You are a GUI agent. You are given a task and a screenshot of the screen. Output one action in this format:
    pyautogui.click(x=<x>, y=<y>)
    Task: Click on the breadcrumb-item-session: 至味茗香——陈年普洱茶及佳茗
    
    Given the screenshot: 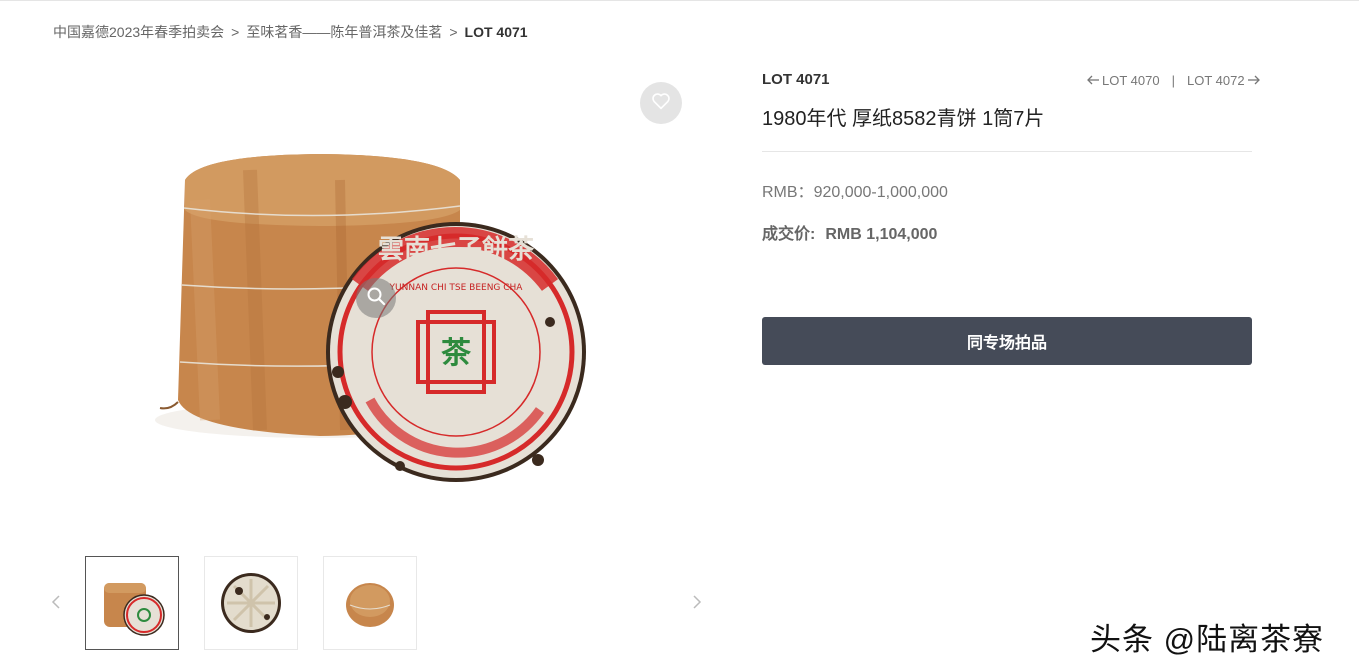 What is the action you would take?
    pyautogui.click(x=344, y=32)
    